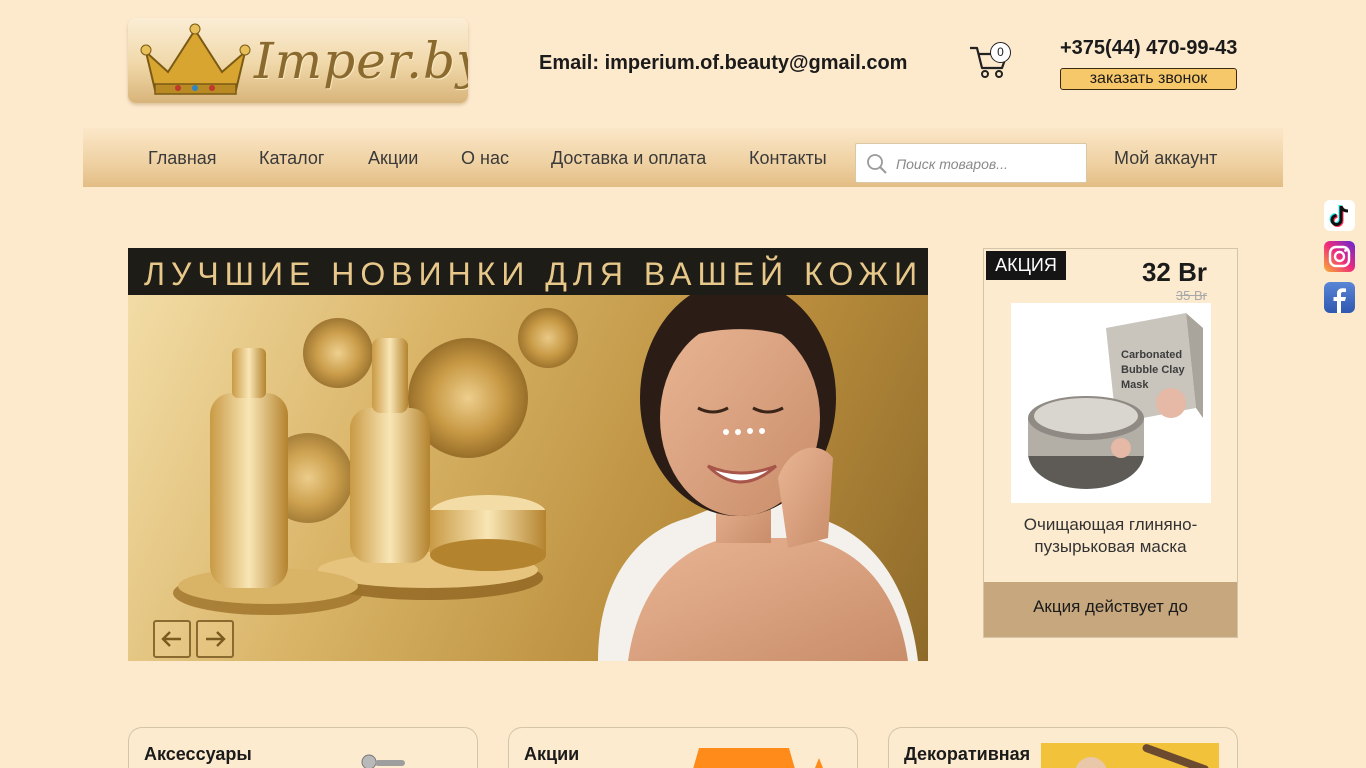 The width and height of the screenshot is (1366, 768). What do you see at coordinates (1110, 609) in the screenshot?
I see `promo-expiry: Акция действует до` at bounding box center [1110, 609].